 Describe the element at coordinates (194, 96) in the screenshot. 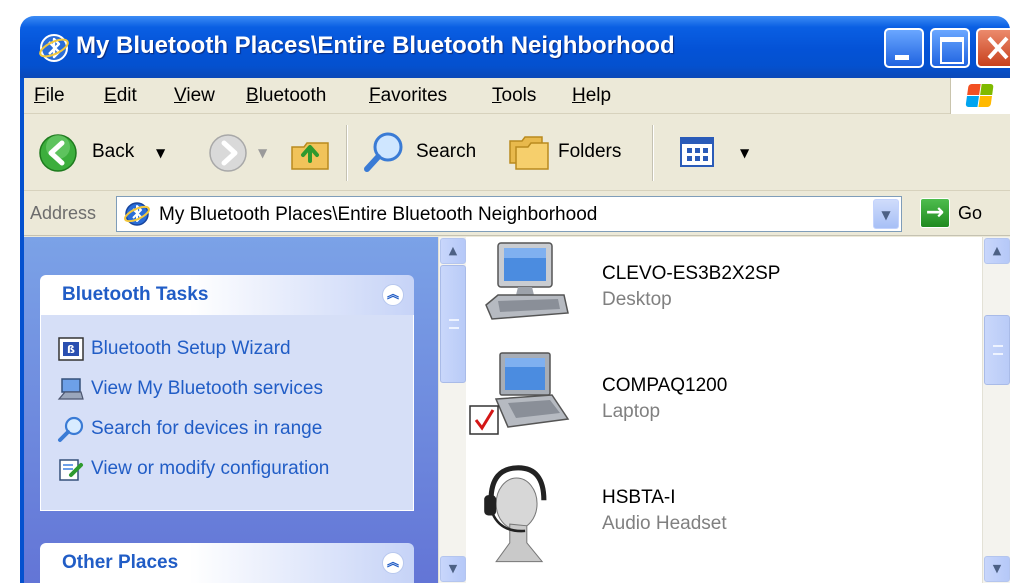

I see `menu-view: View` at that location.